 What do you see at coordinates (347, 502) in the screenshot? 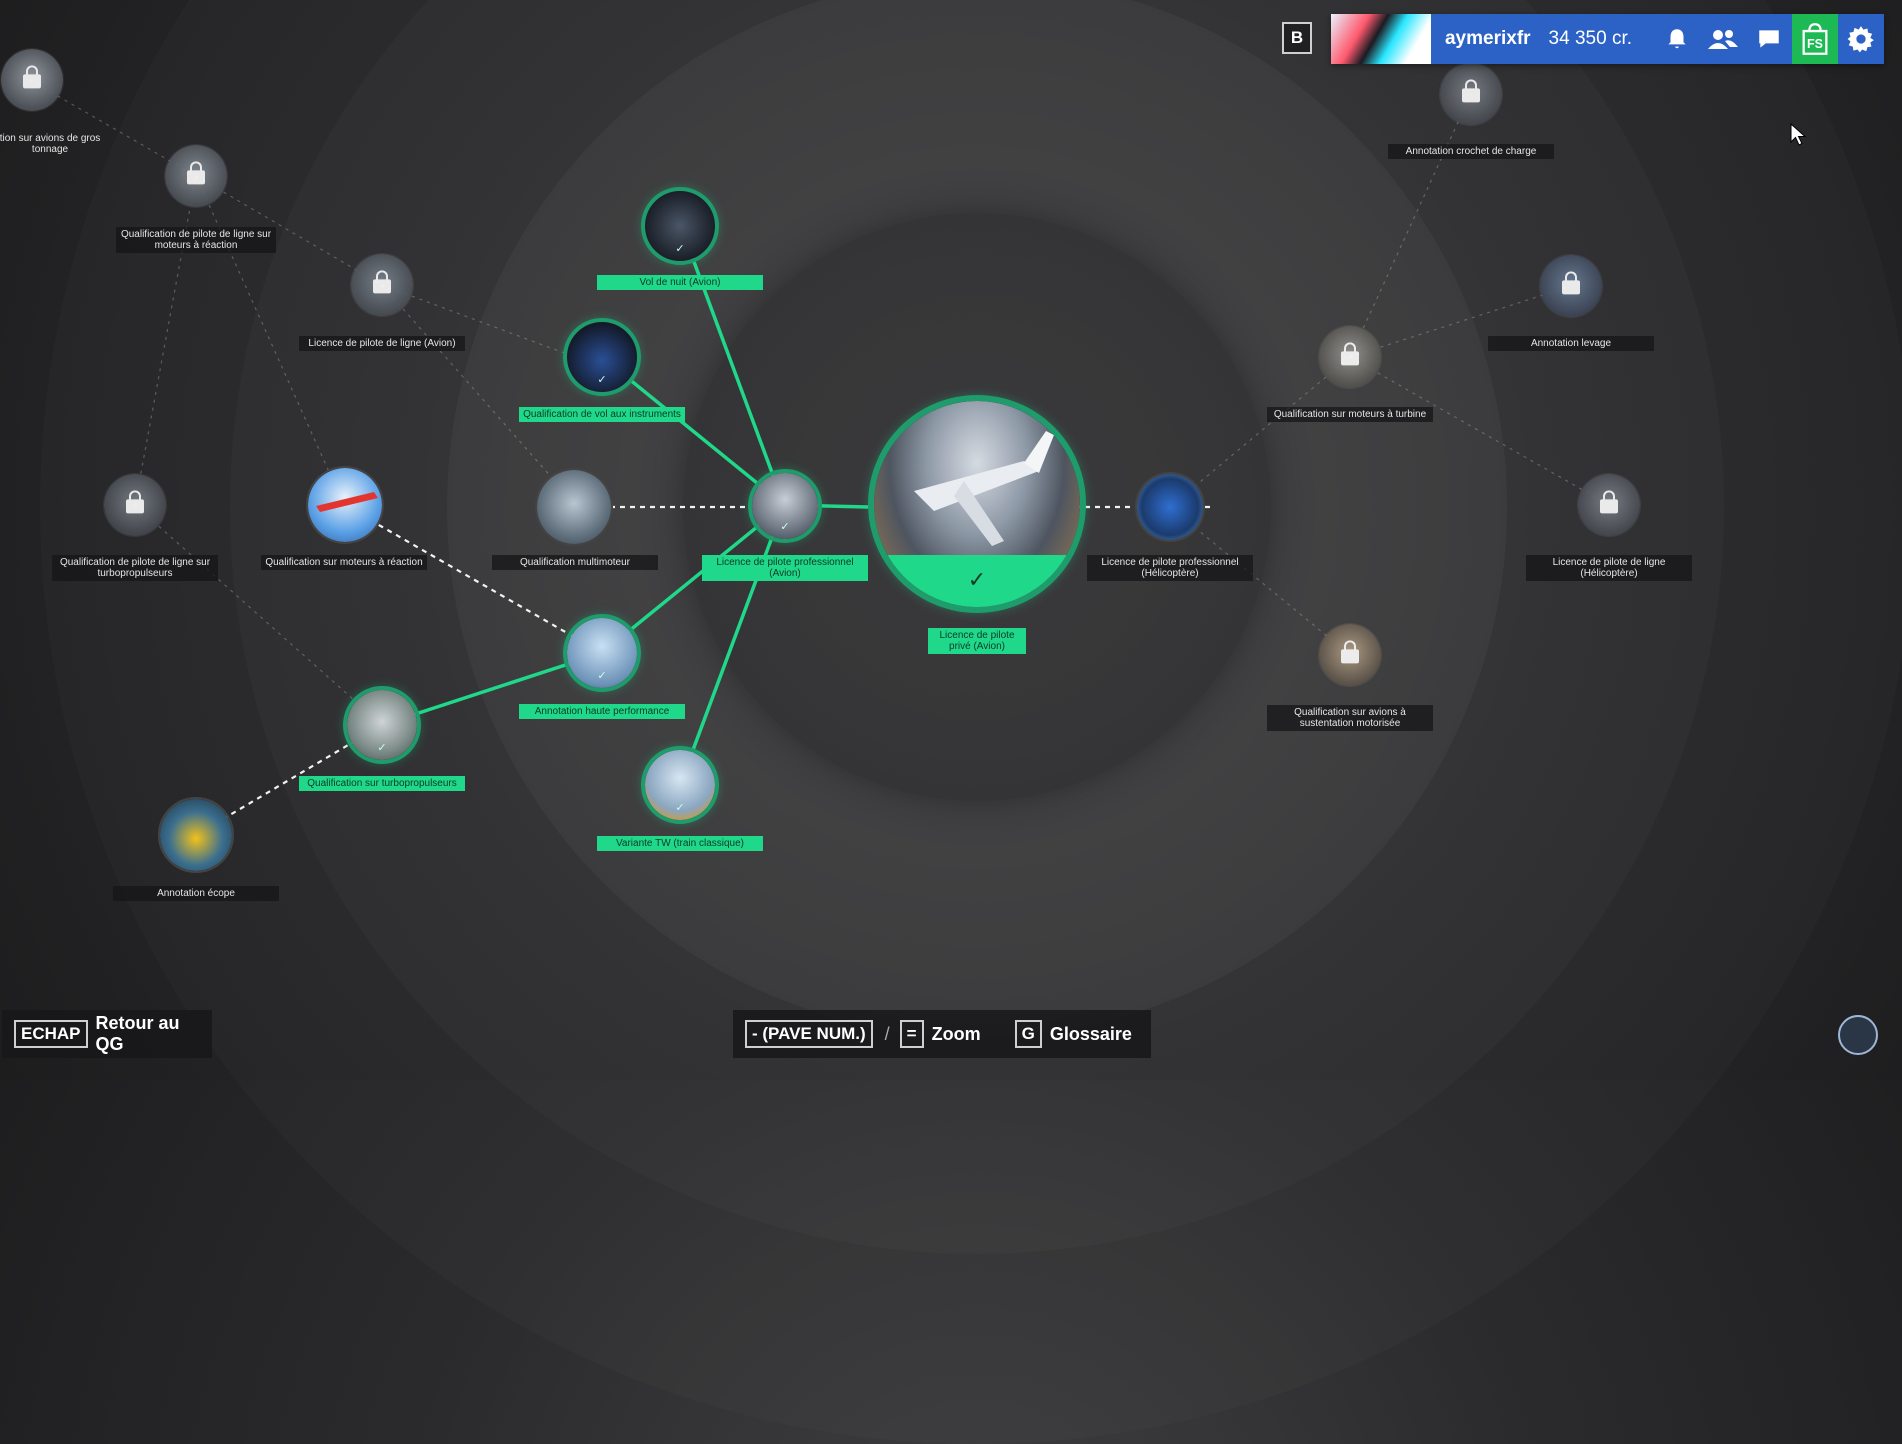
I see `jet-icon` at bounding box center [347, 502].